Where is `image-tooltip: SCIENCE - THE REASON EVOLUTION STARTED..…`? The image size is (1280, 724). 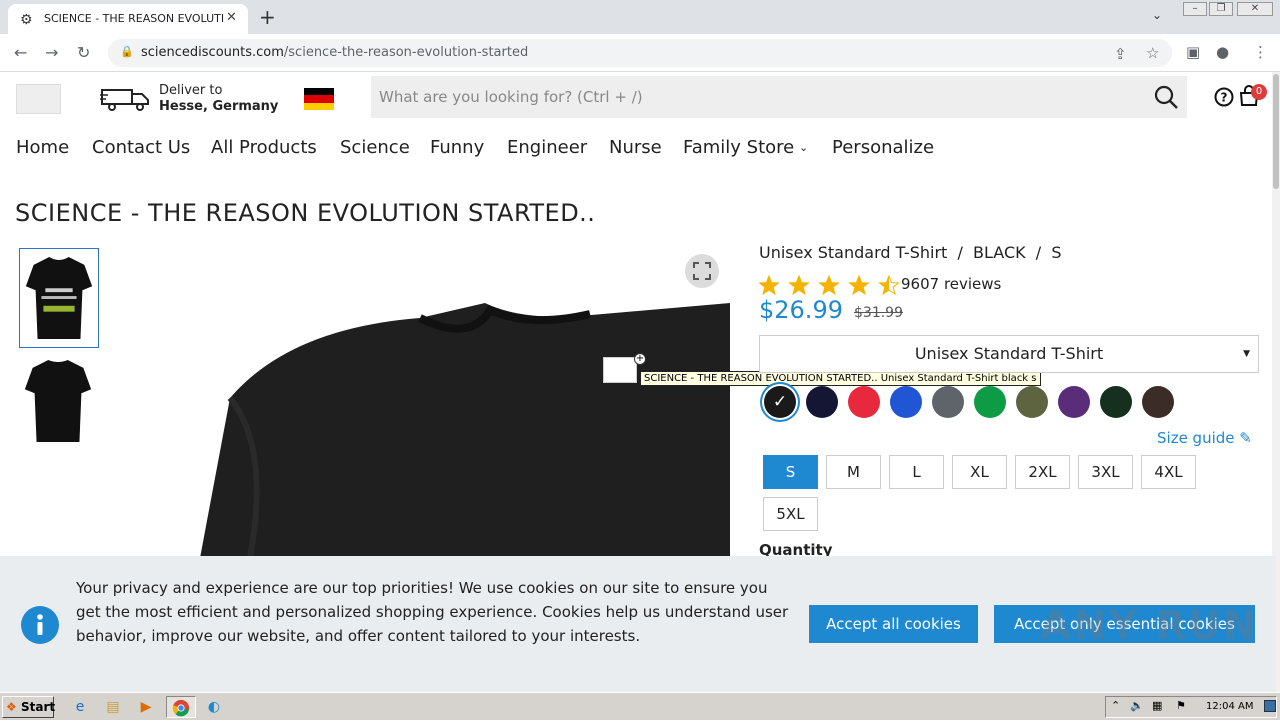 image-tooltip: SCIENCE - THE REASON EVOLUTION STARTED..… is located at coordinates (840, 378).